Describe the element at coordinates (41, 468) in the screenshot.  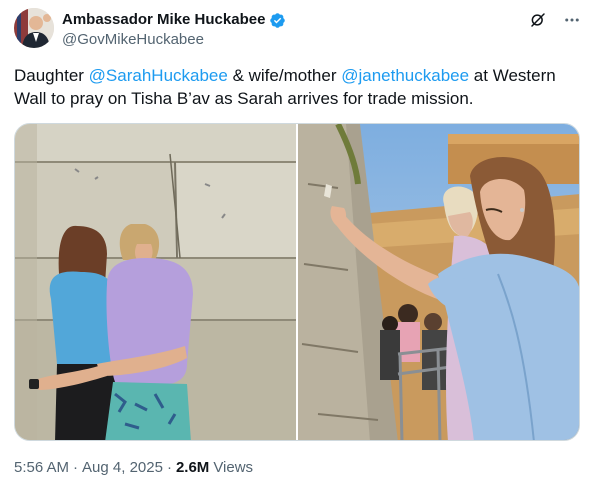
I see `tweet-time: 5:56 AM` at that location.